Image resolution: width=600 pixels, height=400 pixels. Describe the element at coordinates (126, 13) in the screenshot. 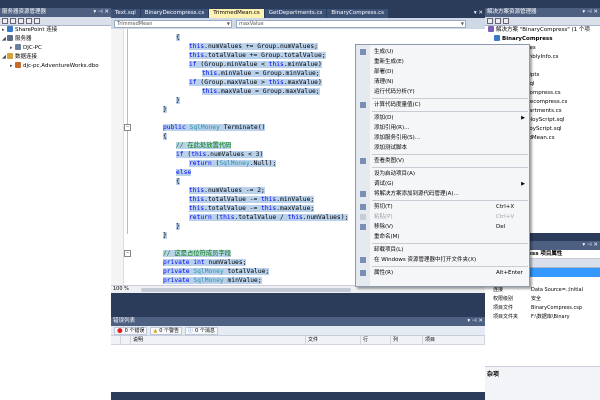

I see `tab-document: Text.sql` at that location.